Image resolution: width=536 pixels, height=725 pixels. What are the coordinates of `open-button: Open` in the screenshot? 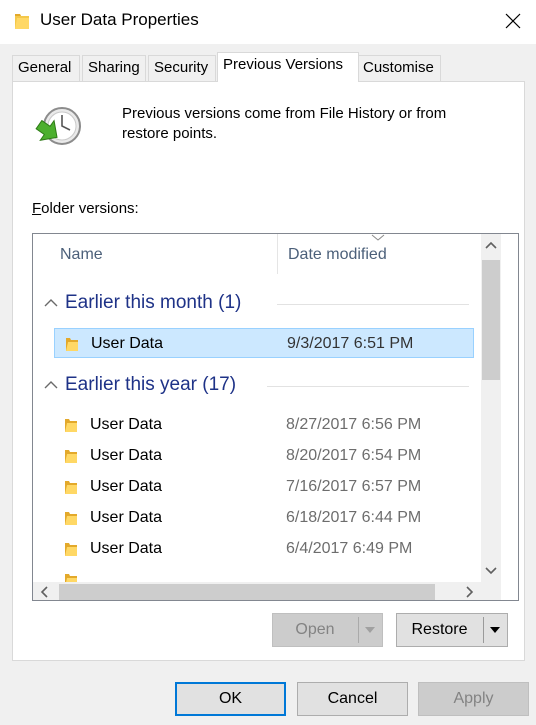 It's located at (327, 630).